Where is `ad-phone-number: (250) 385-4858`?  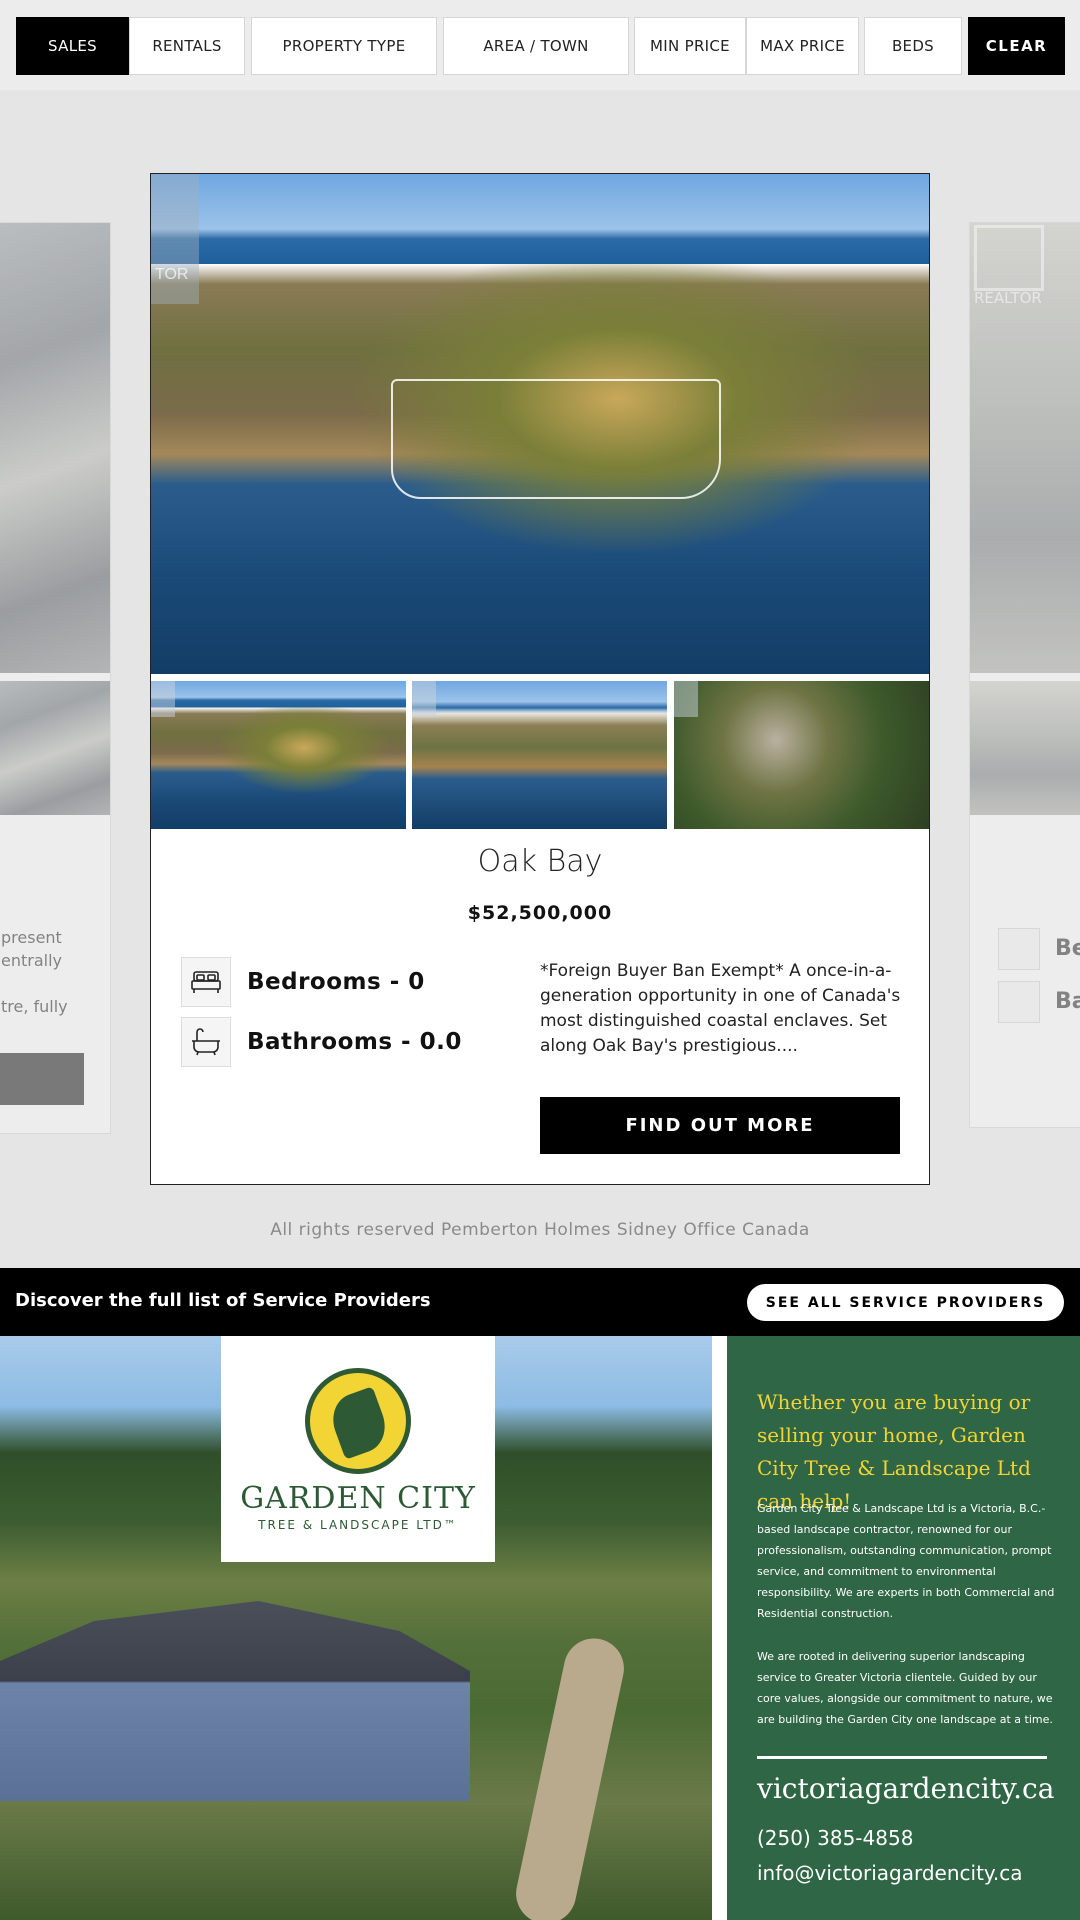 ad-phone-number: (250) 385-4858 is located at coordinates (835, 1838).